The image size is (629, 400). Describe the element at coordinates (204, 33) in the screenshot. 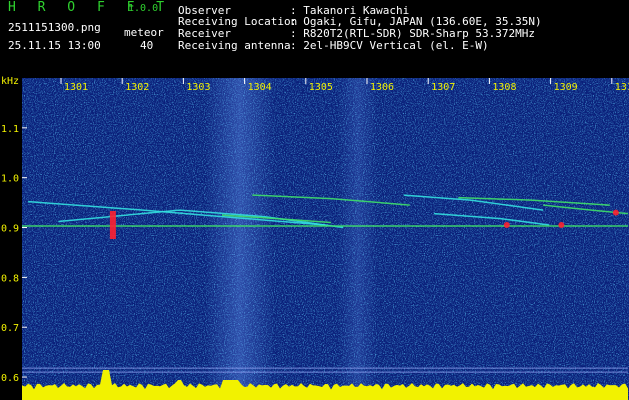

I see `info-label: Receiver` at that location.